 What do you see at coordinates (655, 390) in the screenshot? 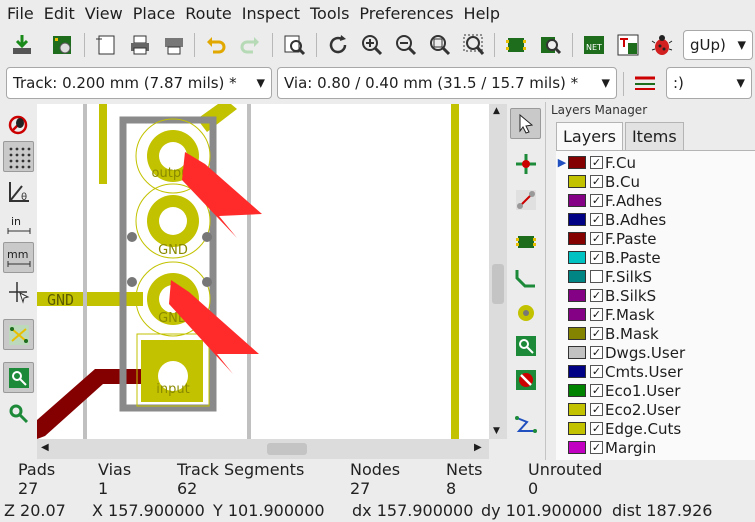
I see `layer-row: ✓ Eco1.User` at bounding box center [655, 390].